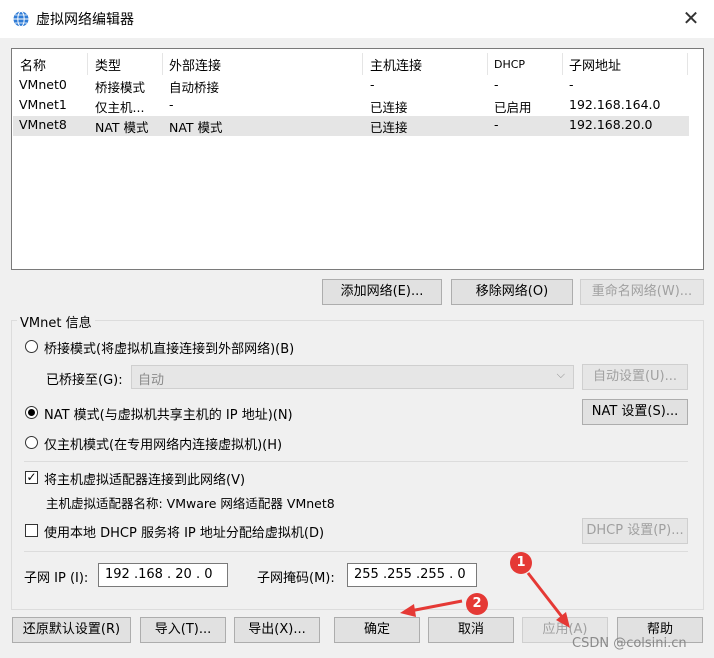  What do you see at coordinates (521, 563) in the screenshot?
I see `annotation-badge-1: 1` at bounding box center [521, 563].